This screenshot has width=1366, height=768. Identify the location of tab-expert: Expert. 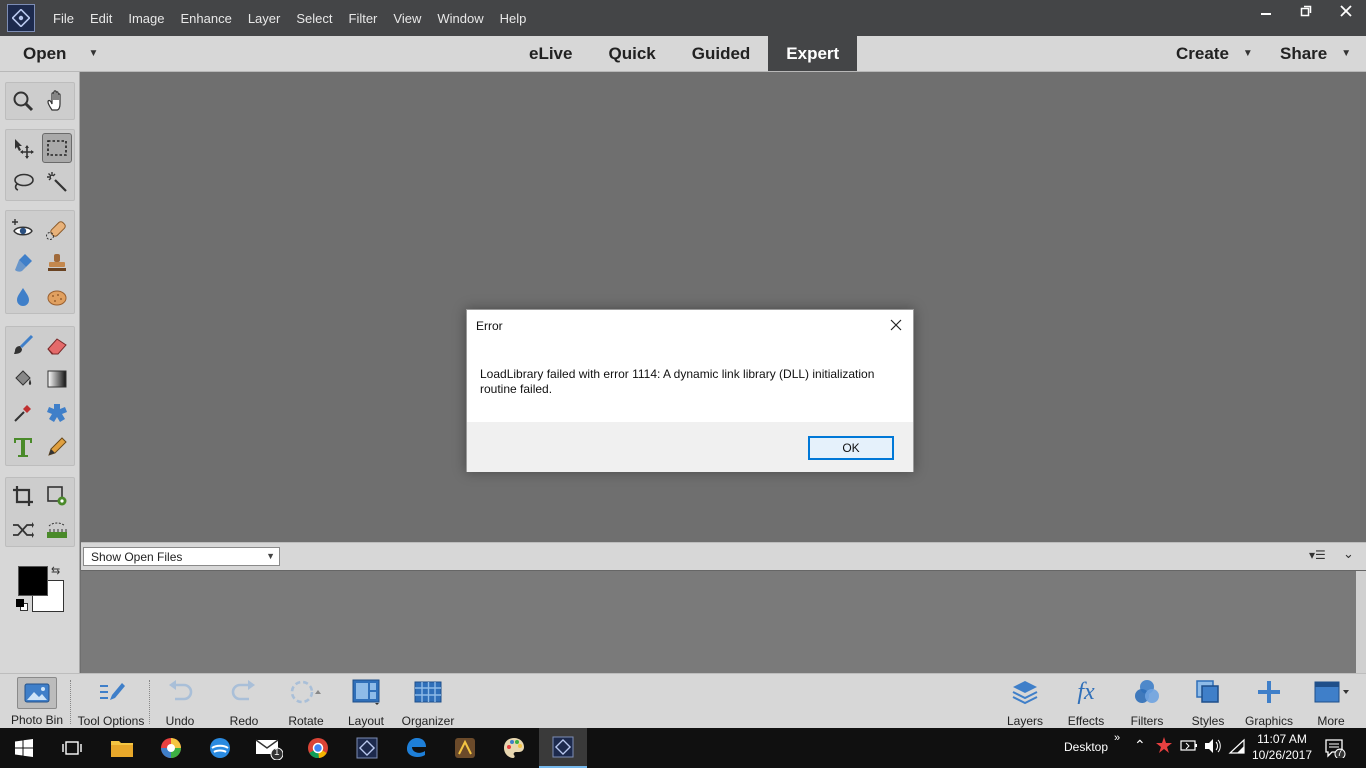
(813, 53).